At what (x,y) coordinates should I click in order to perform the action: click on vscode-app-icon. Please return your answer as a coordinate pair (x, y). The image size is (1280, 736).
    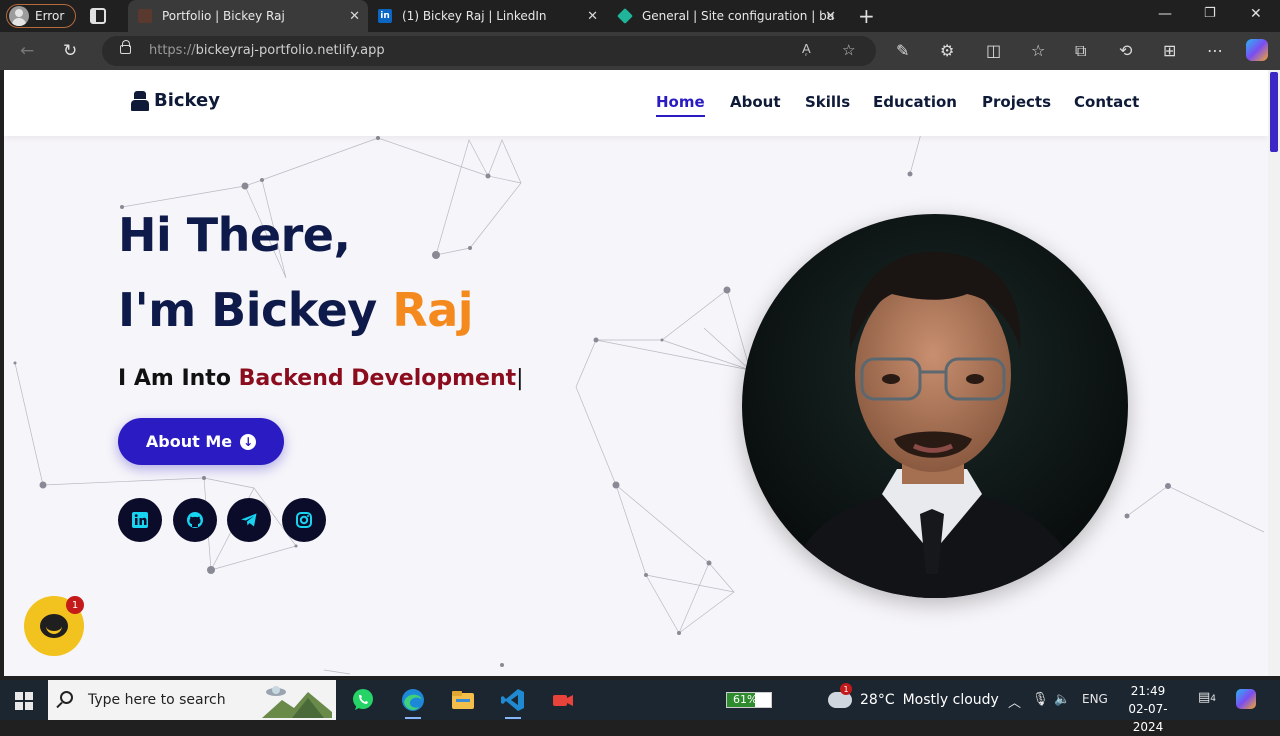
    Looking at the image, I should click on (513, 702).